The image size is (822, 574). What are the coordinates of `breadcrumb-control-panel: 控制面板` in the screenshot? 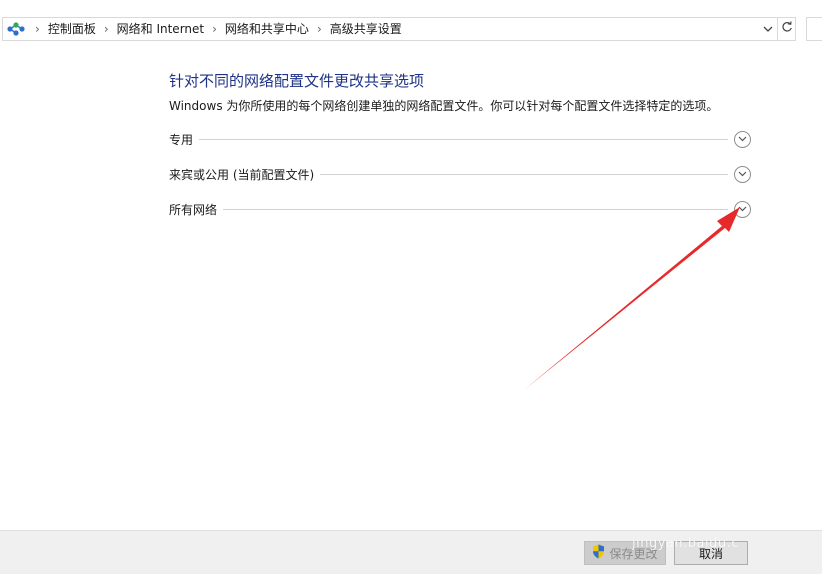 It's located at (72, 29).